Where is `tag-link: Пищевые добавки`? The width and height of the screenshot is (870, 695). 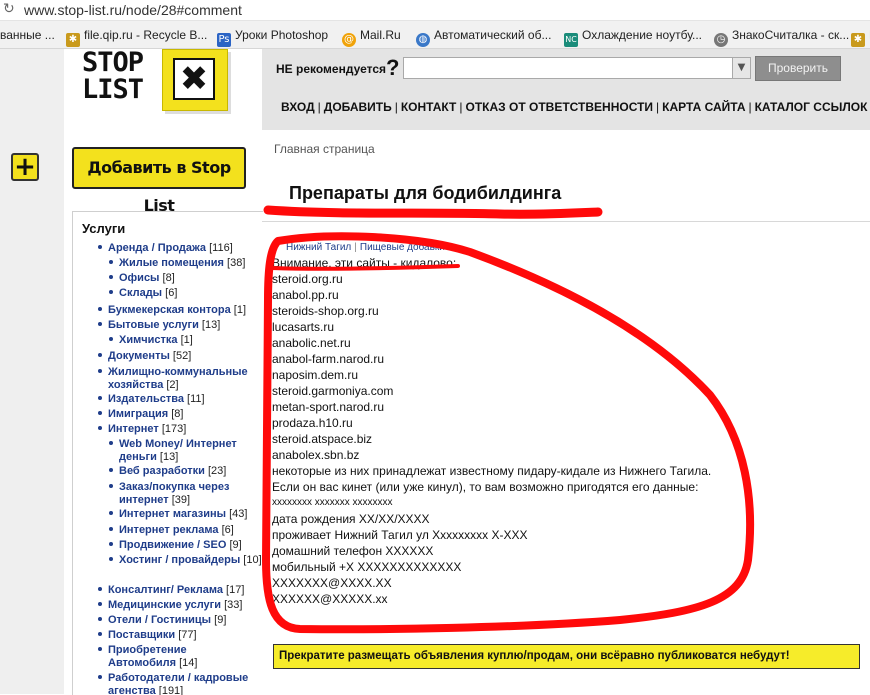
tag-link: Пищевые добавки is located at coordinates (402, 247).